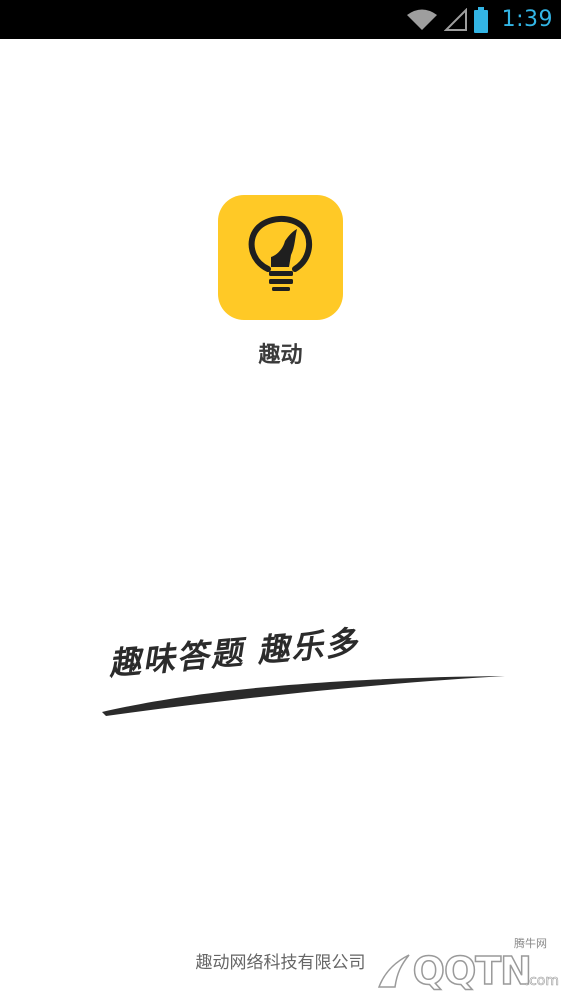 The width and height of the screenshot is (561, 999). What do you see at coordinates (422, 20) in the screenshot?
I see `wifi-icon` at bounding box center [422, 20].